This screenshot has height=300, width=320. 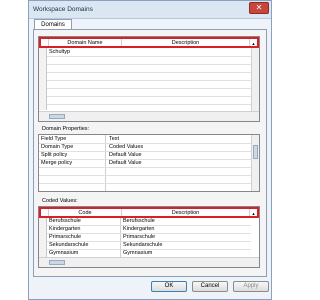 What do you see at coordinates (59, 52) in the screenshot?
I see `domain-name-cell: Schultyp` at bounding box center [59, 52].